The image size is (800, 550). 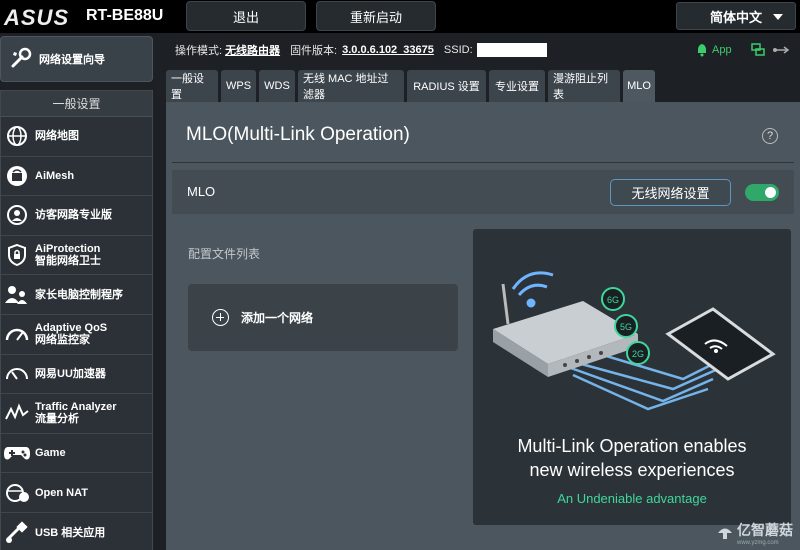 What do you see at coordinates (757, 50) in the screenshot?
I see `network-status-icon` at bounding box center [757, 50].